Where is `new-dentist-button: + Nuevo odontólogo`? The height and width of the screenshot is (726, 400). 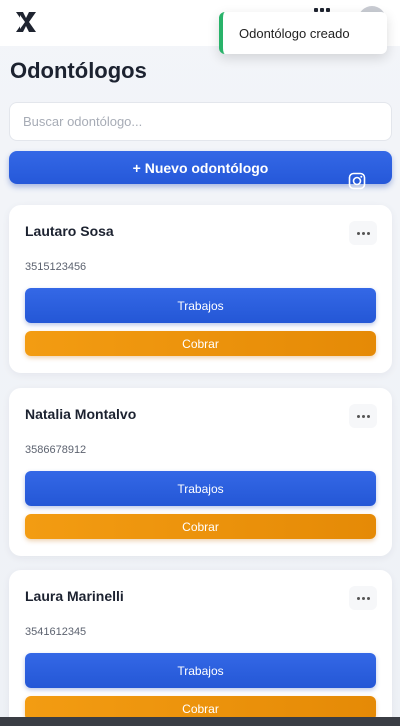 new-dentist-button: + Nuevo odontólogo is located at coordinates (200, 167).